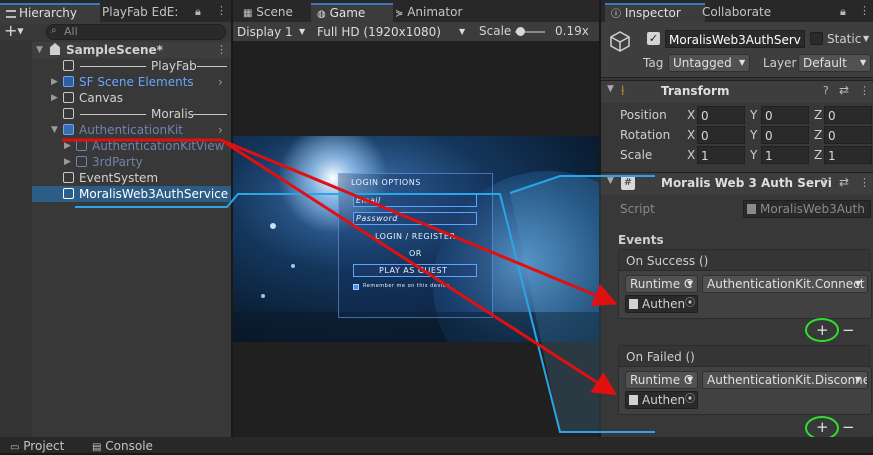 This screenshot has height=455, width=873. I want to click on hierarchy-item-authenticationkitview: ▶ AuthenticationKitView, so click(115, 146).